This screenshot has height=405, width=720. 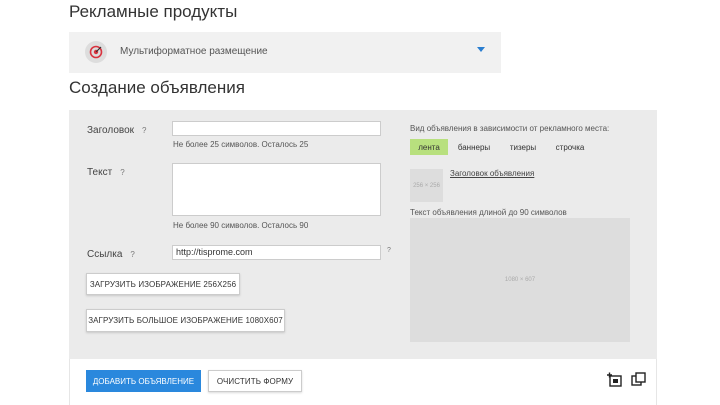 What do you see at coordinates (638, 379) in the screenshot?
I see `copy-icon` at bounding box center [638, 379].